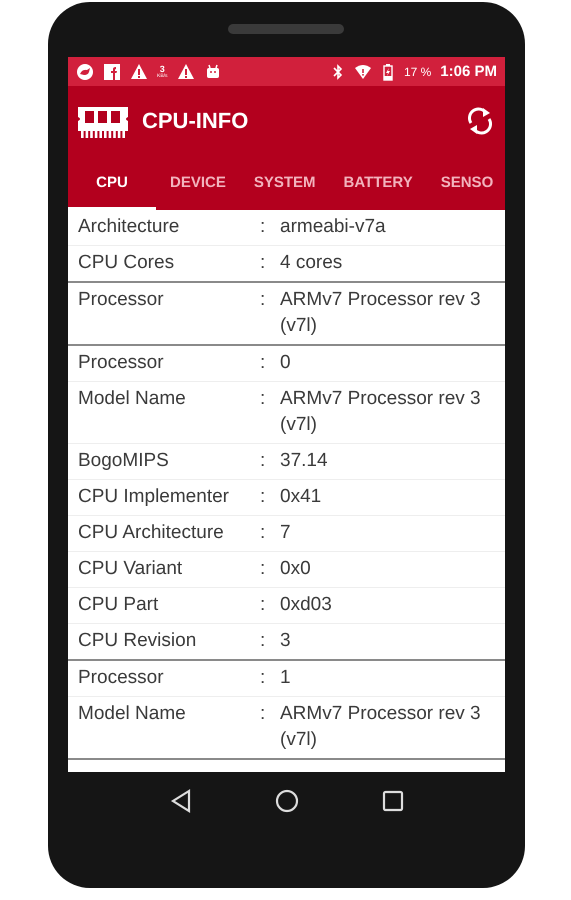  Describe the element at coordinates (129, 227) in the screenshot. I see `field-label: Architecture` at that location.